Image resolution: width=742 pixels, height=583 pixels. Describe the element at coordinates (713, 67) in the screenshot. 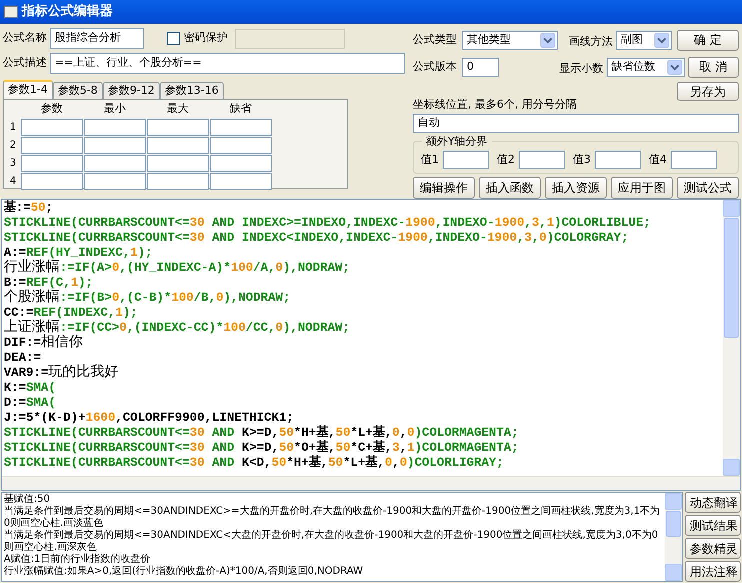

I see `cancel-button: 取 消` at that location.